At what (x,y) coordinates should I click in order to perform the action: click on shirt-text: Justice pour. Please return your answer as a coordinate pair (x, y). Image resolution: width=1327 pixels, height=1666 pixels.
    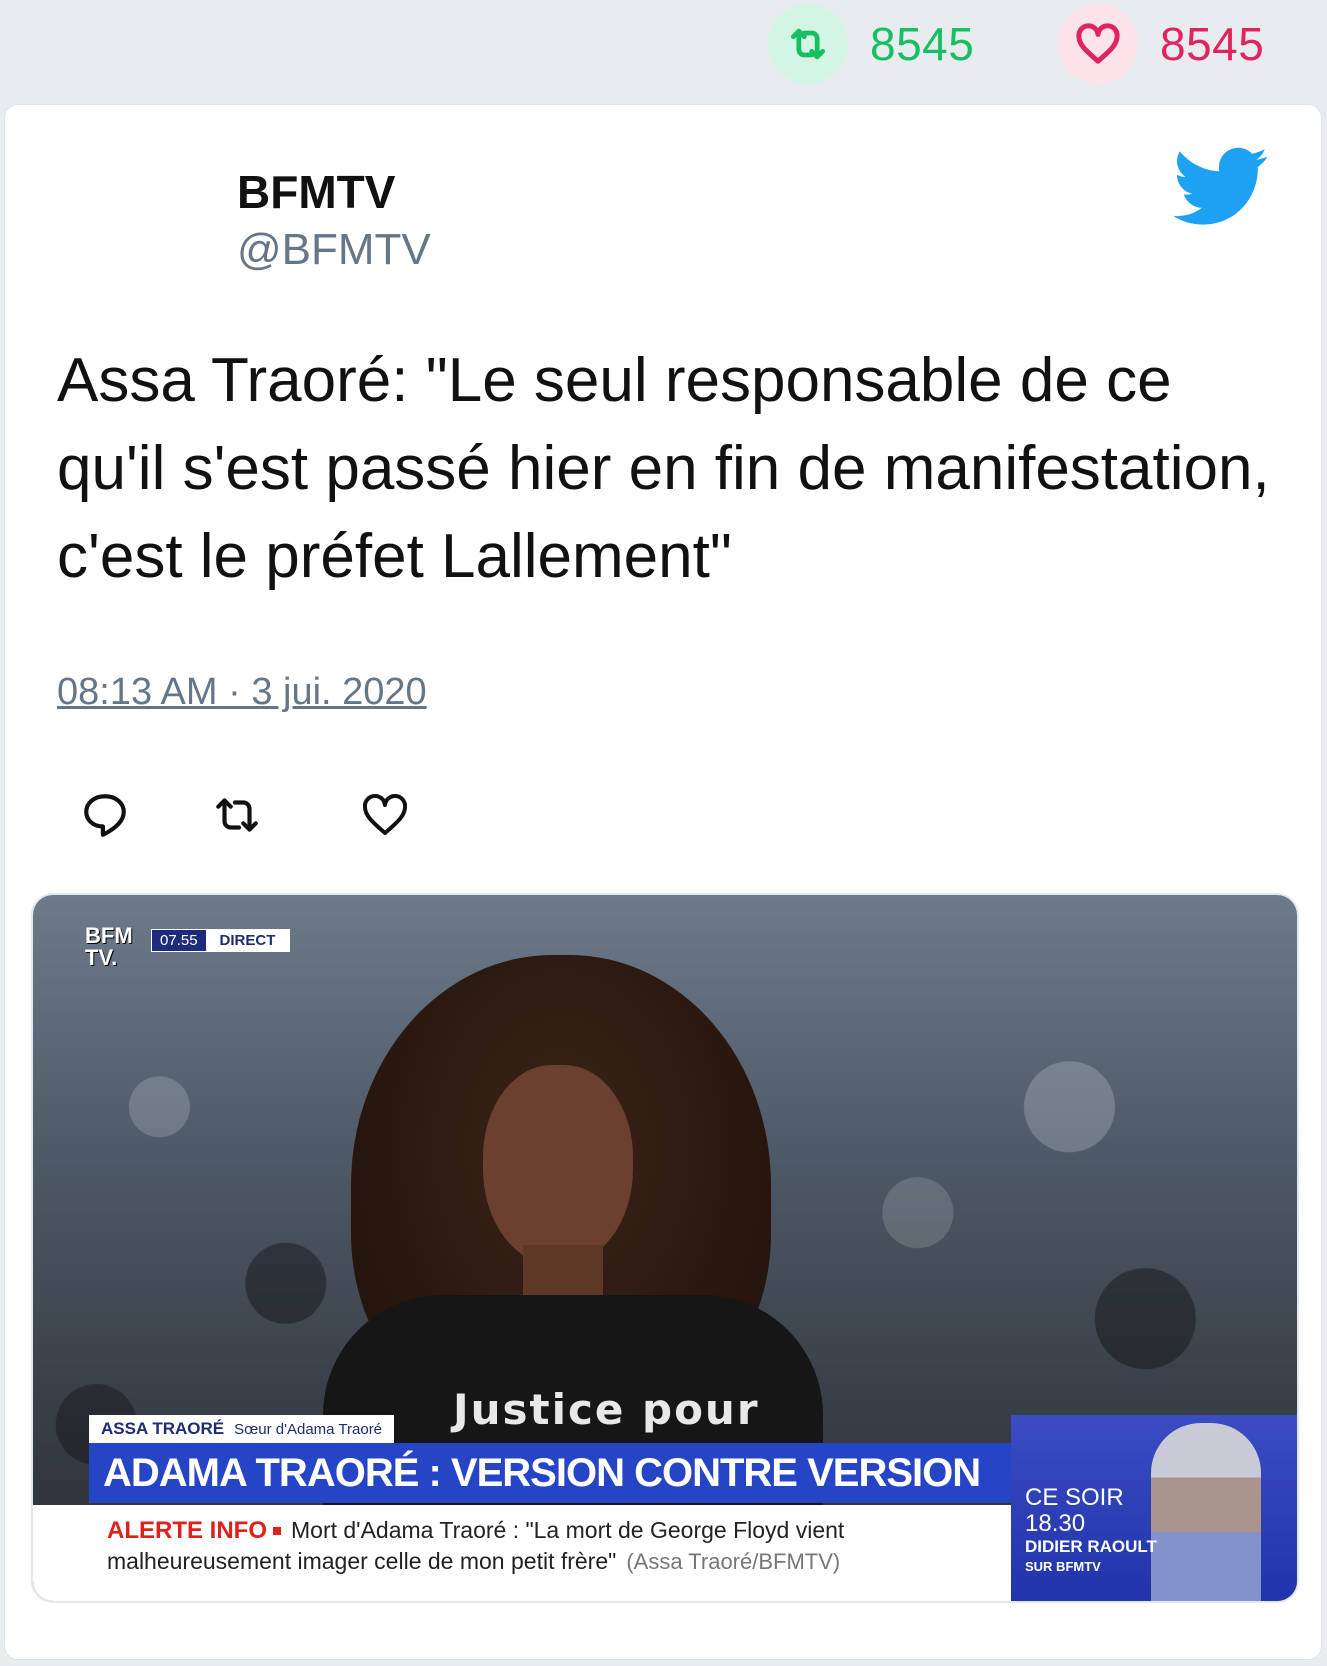
    Looking at the image, I should click on (606, 1409).